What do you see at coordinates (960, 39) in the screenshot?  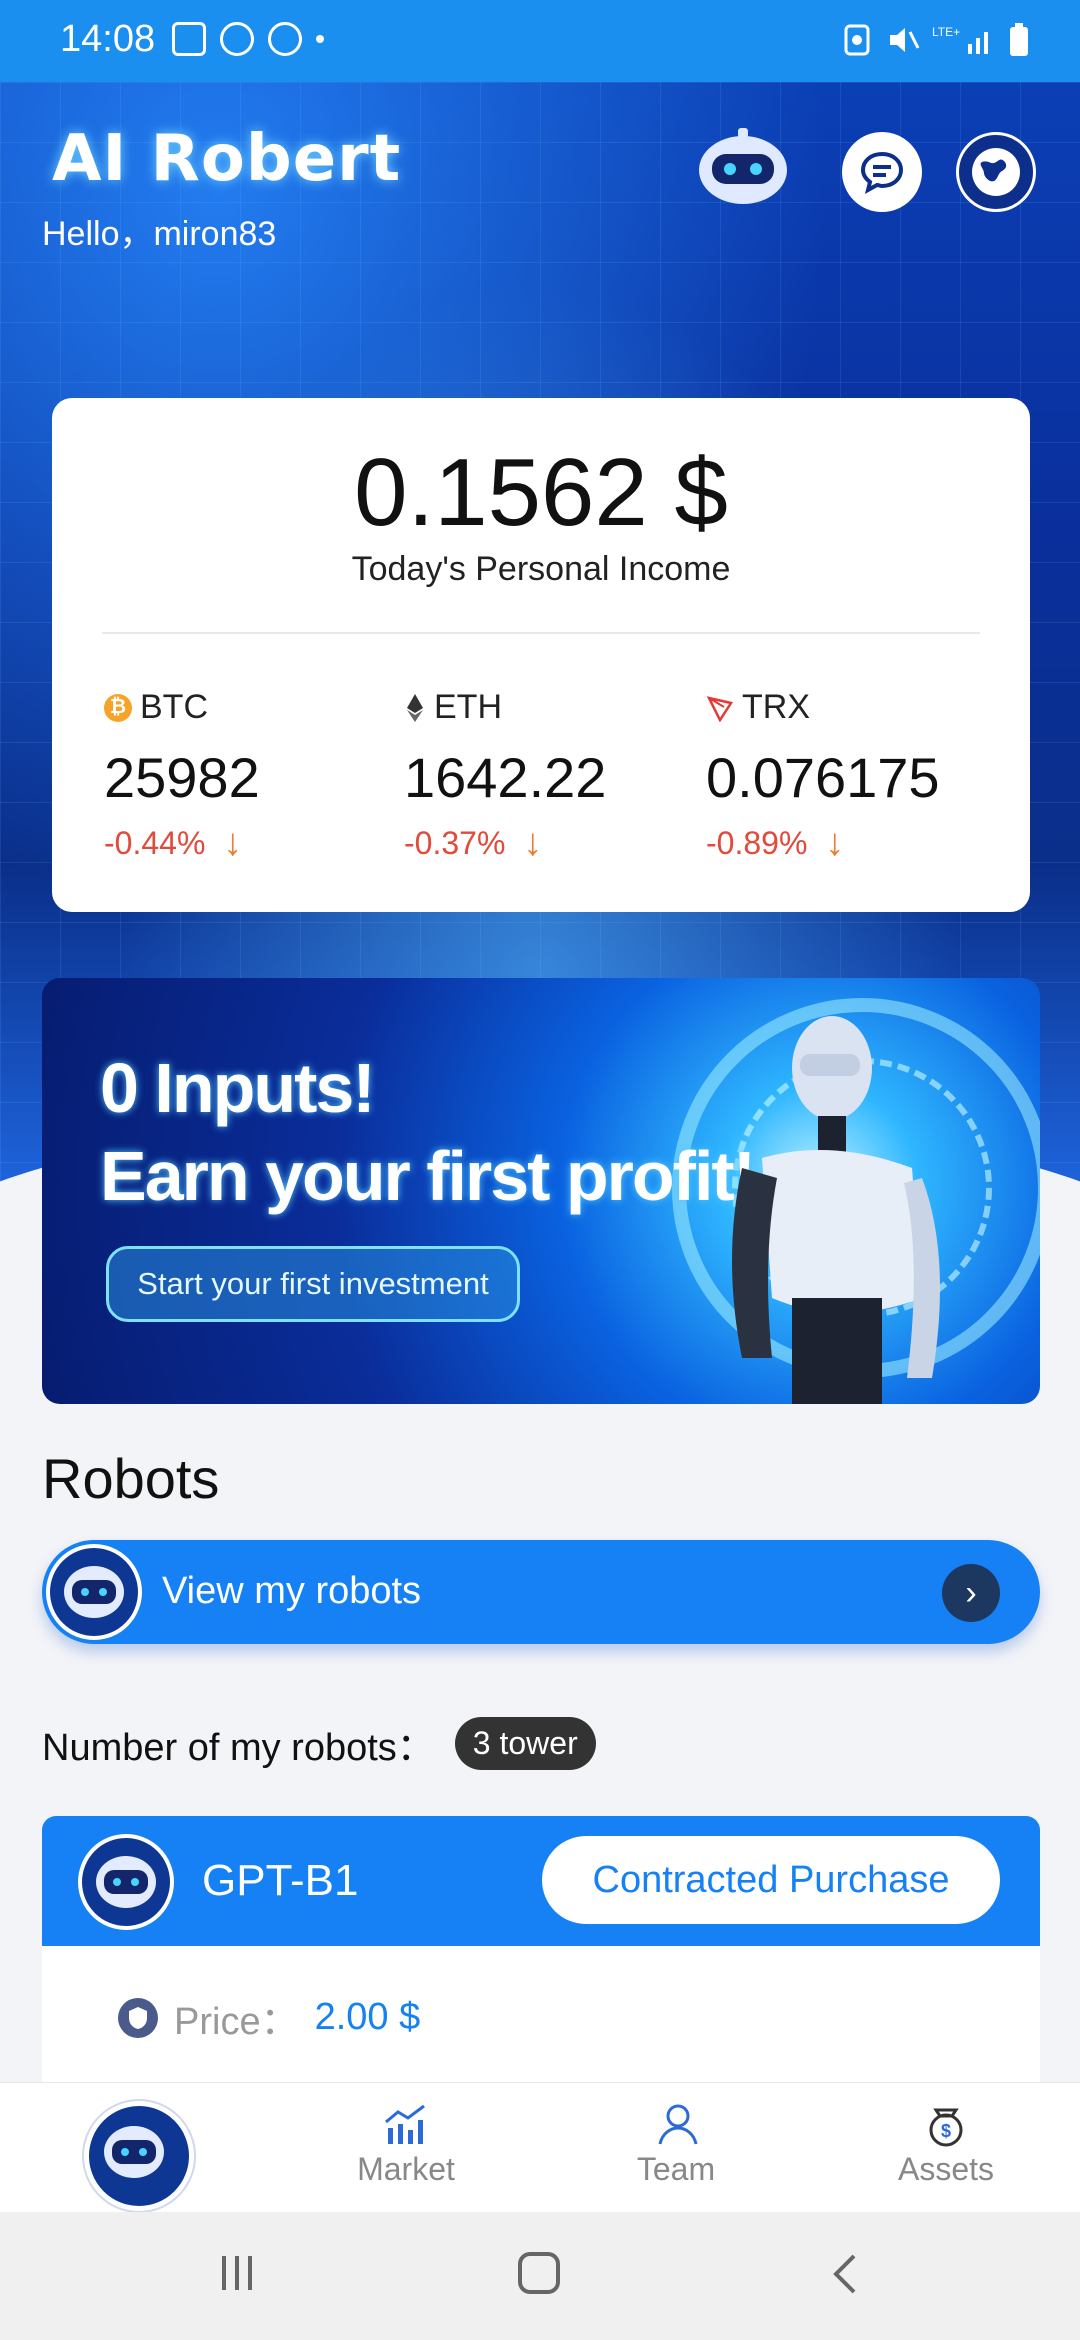 I see `lte-signal-icon: LTE+` at bounding box center [960, 39].